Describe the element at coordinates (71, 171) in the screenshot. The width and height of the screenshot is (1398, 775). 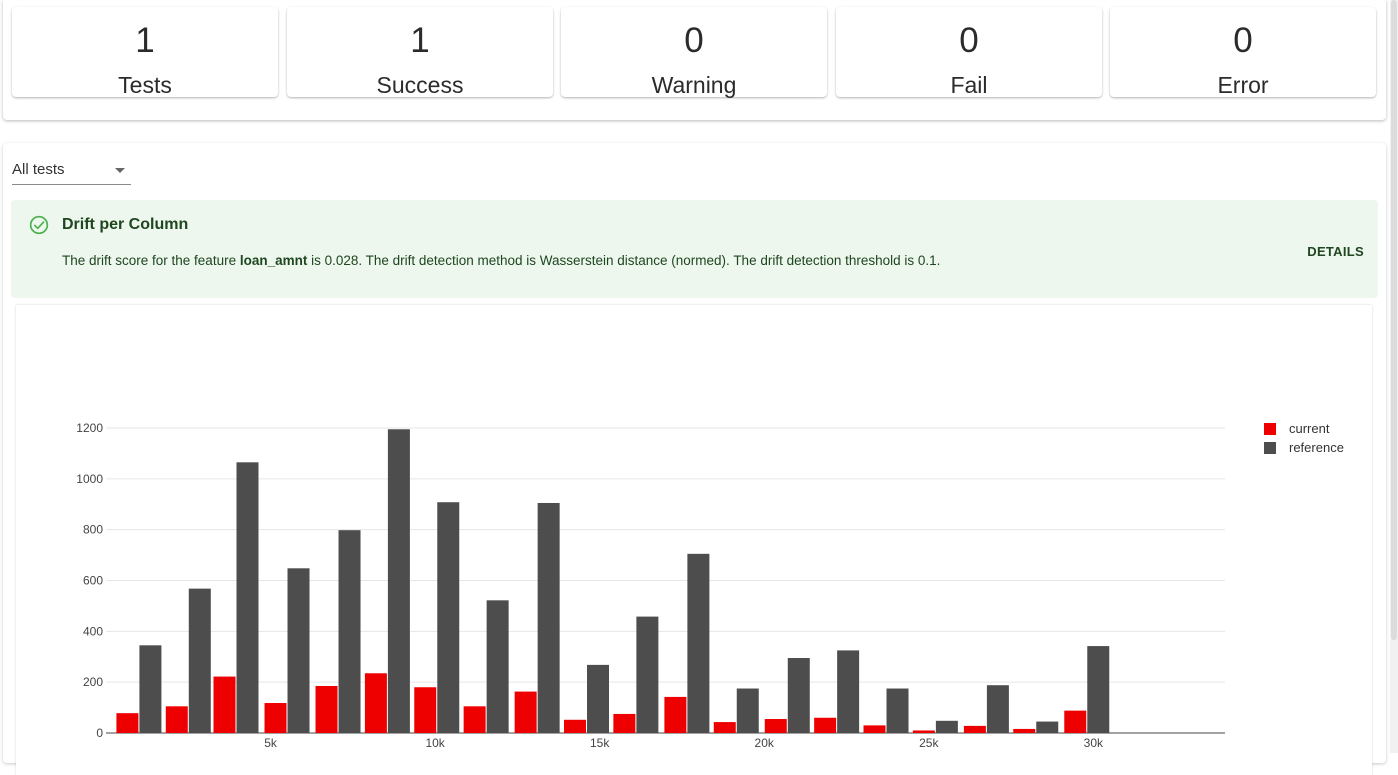
I see `test-filter-select: All tests` at that location.